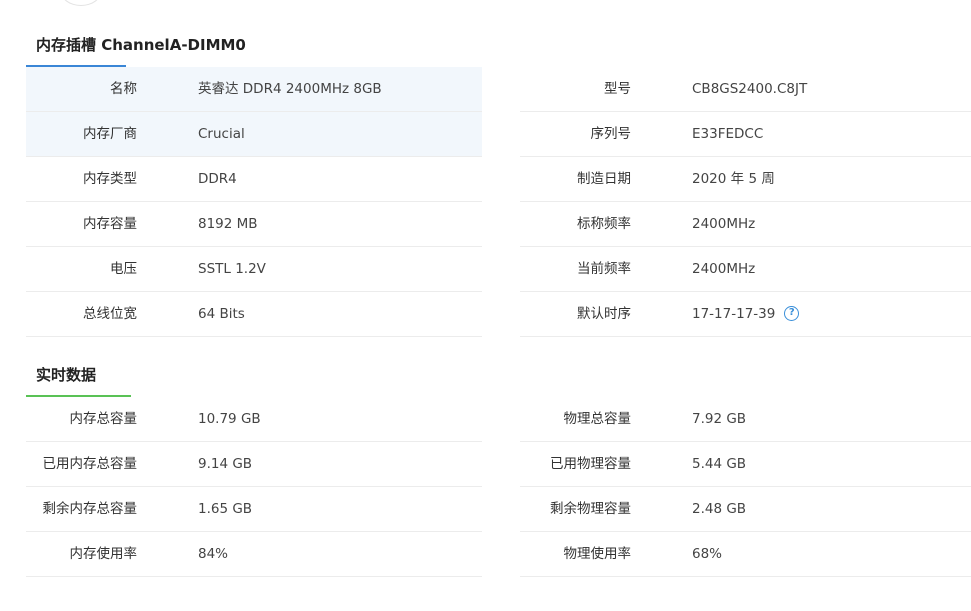 The width and height of the screenshot is (971, 611). Describe the element at coordinates (728, 134) in the screenshot. I see `row-value: E33FEDCC` at that location.